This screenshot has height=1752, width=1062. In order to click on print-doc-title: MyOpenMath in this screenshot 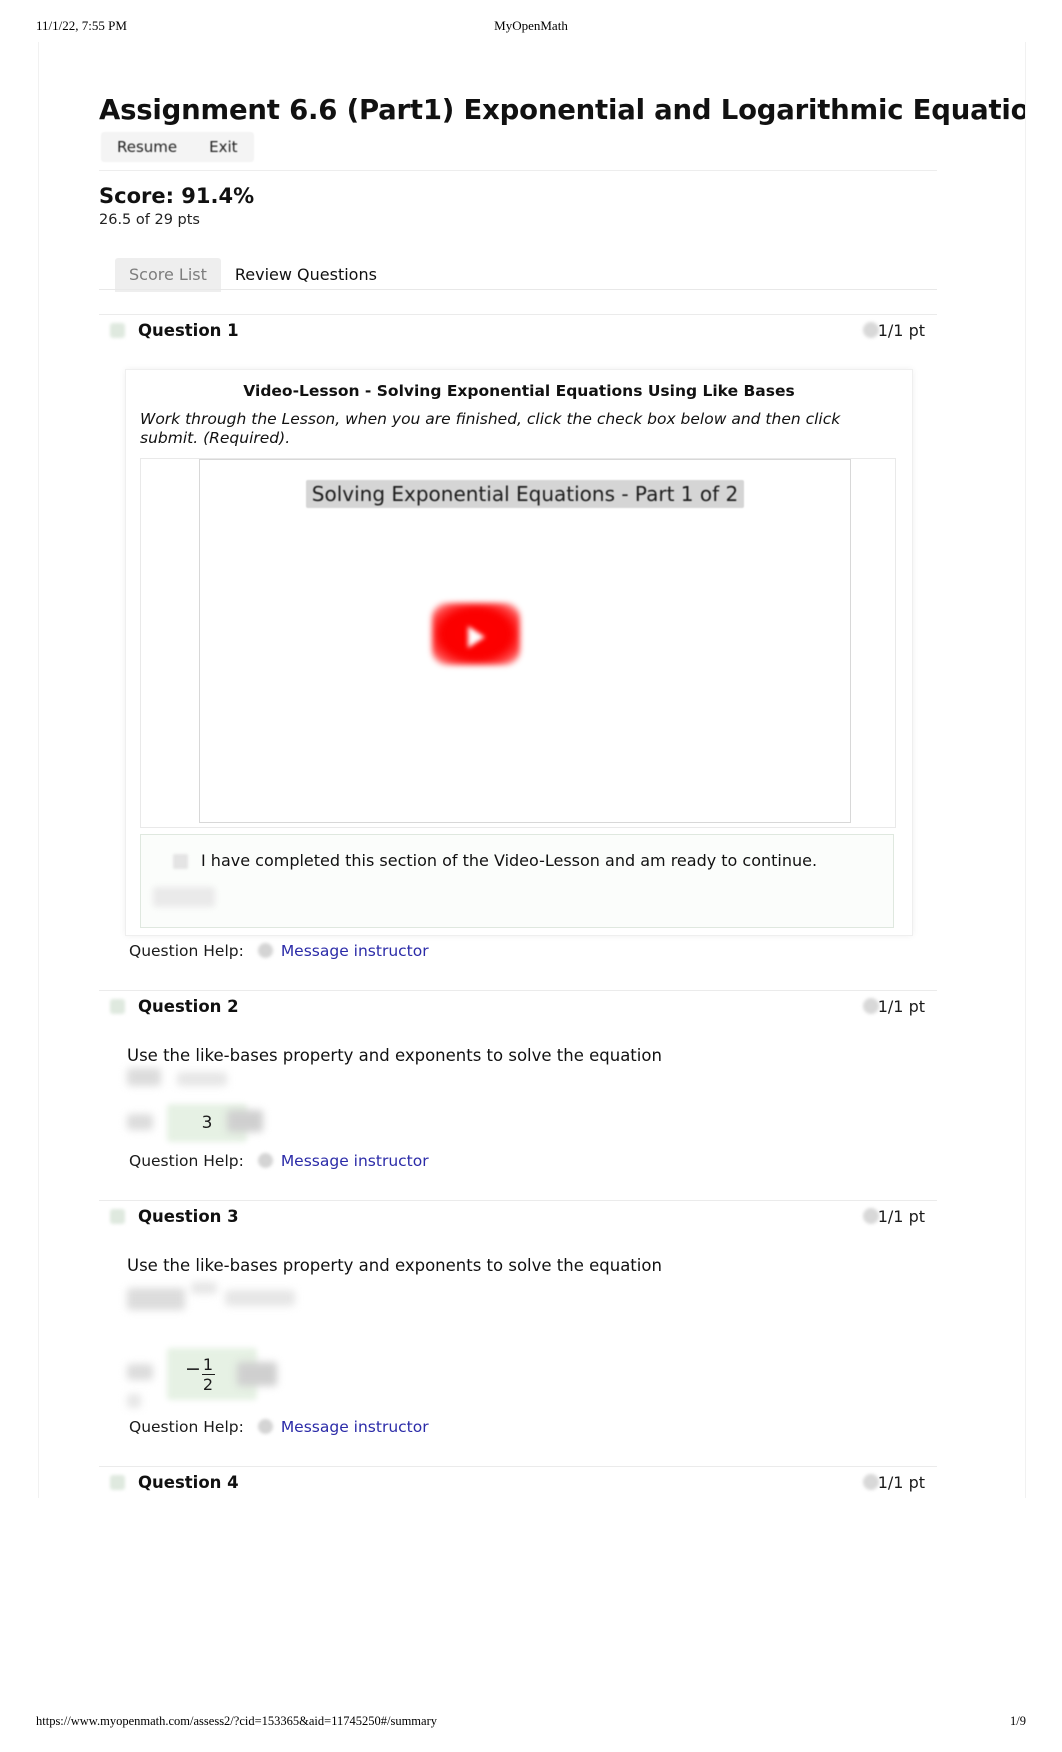, I will do `click(531, 25)`.